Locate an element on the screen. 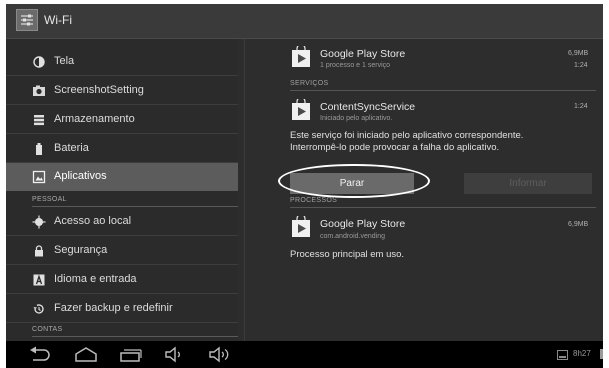 The image size is (609, 368). menu-item-security: Segurança is located at coordinates (122, 251).